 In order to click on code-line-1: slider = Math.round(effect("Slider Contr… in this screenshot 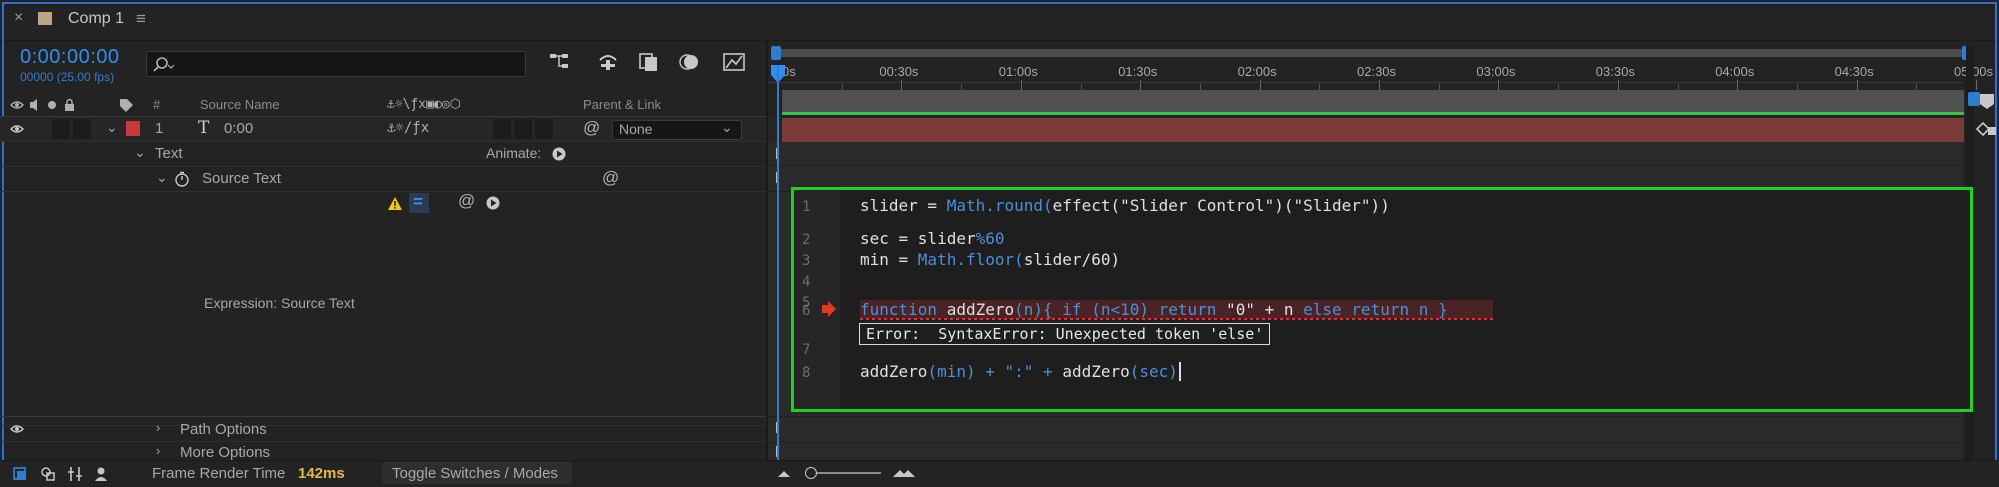, I will do `click(1125, 205)`.